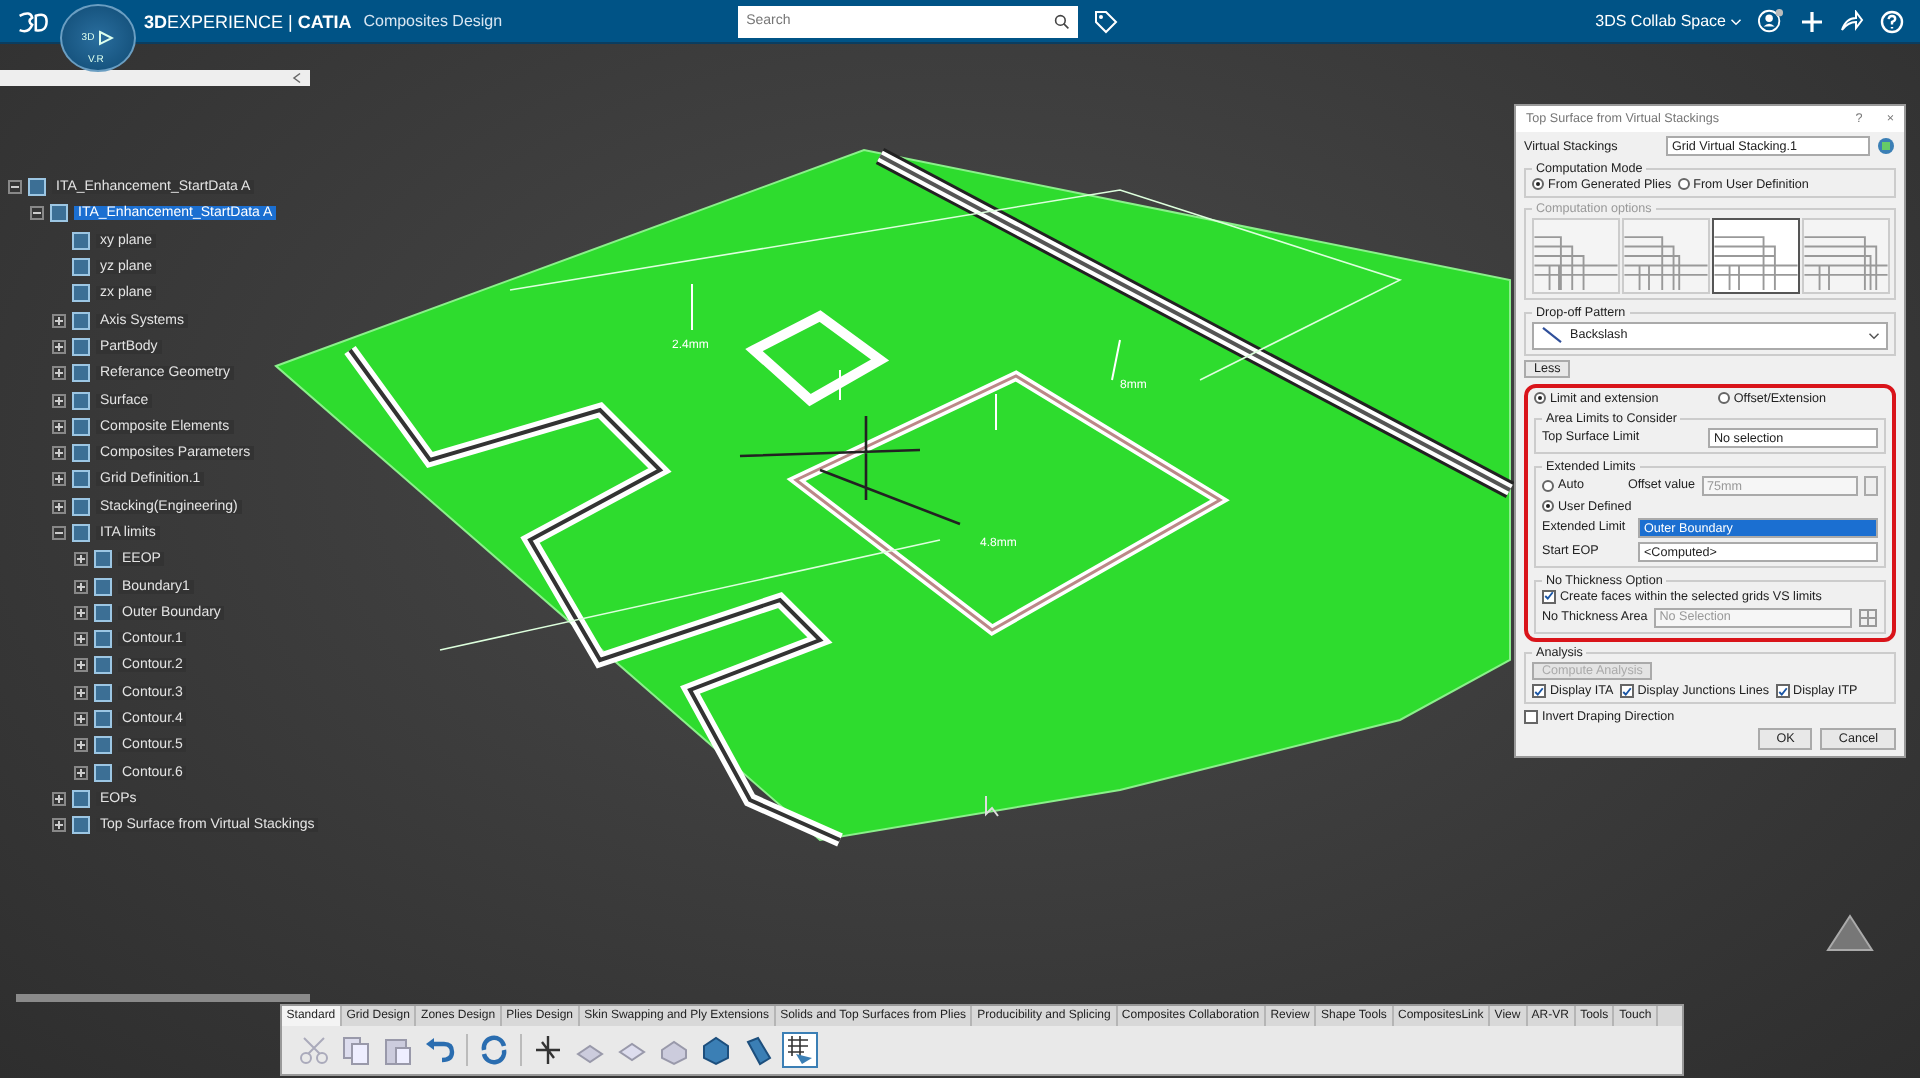 Image resolution: width=1920 pixels, height=1078 pixels. I want to click on stacking-icon, so click(1886, 146).